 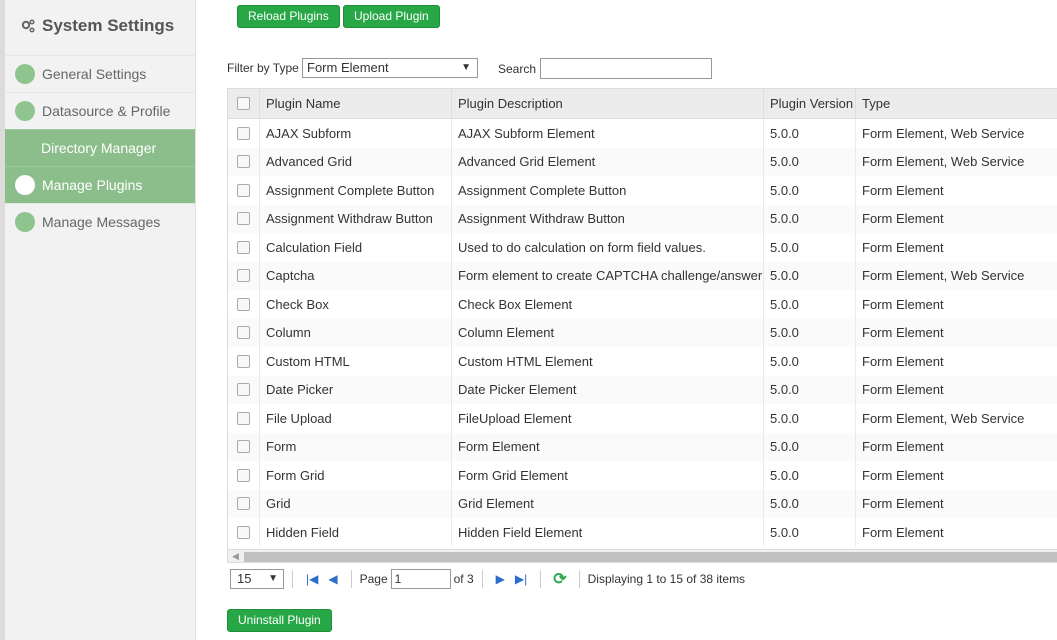 I want to click on header-plugin-name: Plugin Name, so click(x=356, y=103).